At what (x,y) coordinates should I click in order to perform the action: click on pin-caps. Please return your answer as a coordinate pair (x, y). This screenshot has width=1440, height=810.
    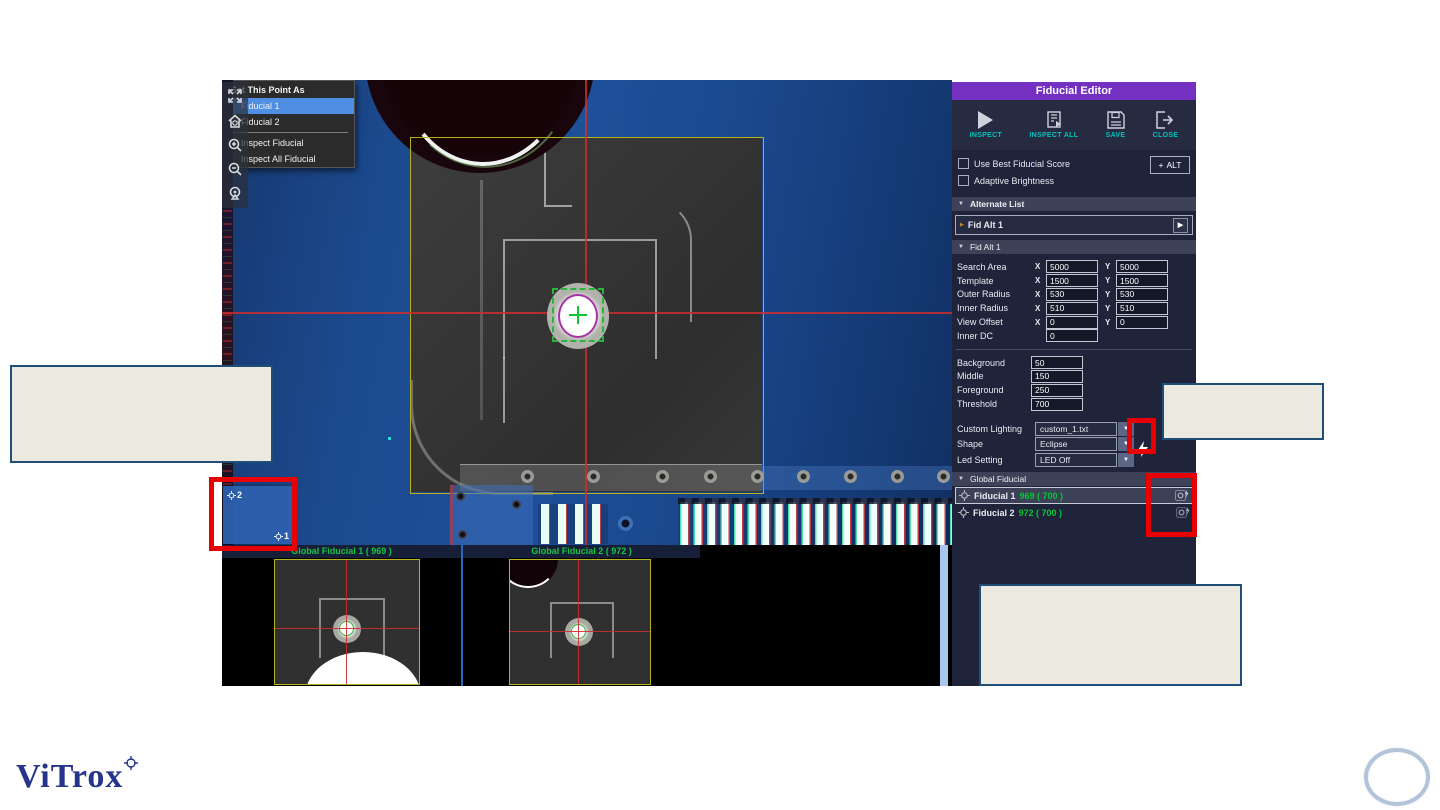
    Looking at the image, I should click on (815, 501).